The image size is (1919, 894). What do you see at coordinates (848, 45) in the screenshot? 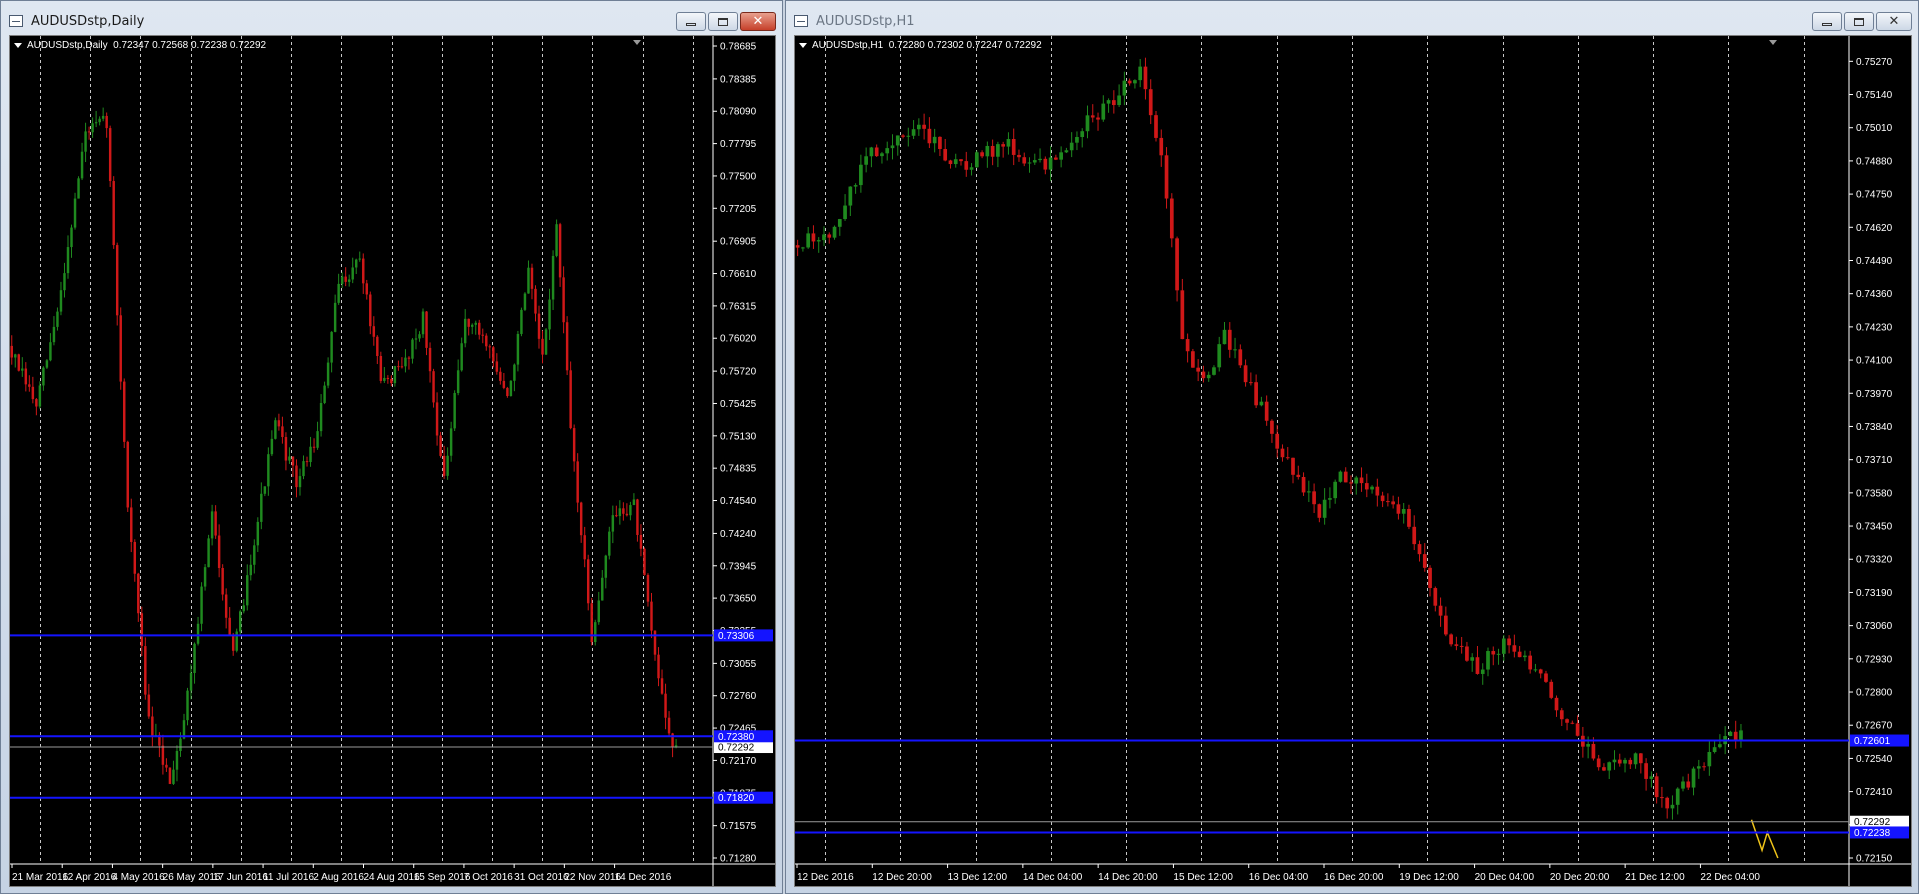
I see `chart-symbol: AUDUSDstp,H1` at bounding box center [848, 45].